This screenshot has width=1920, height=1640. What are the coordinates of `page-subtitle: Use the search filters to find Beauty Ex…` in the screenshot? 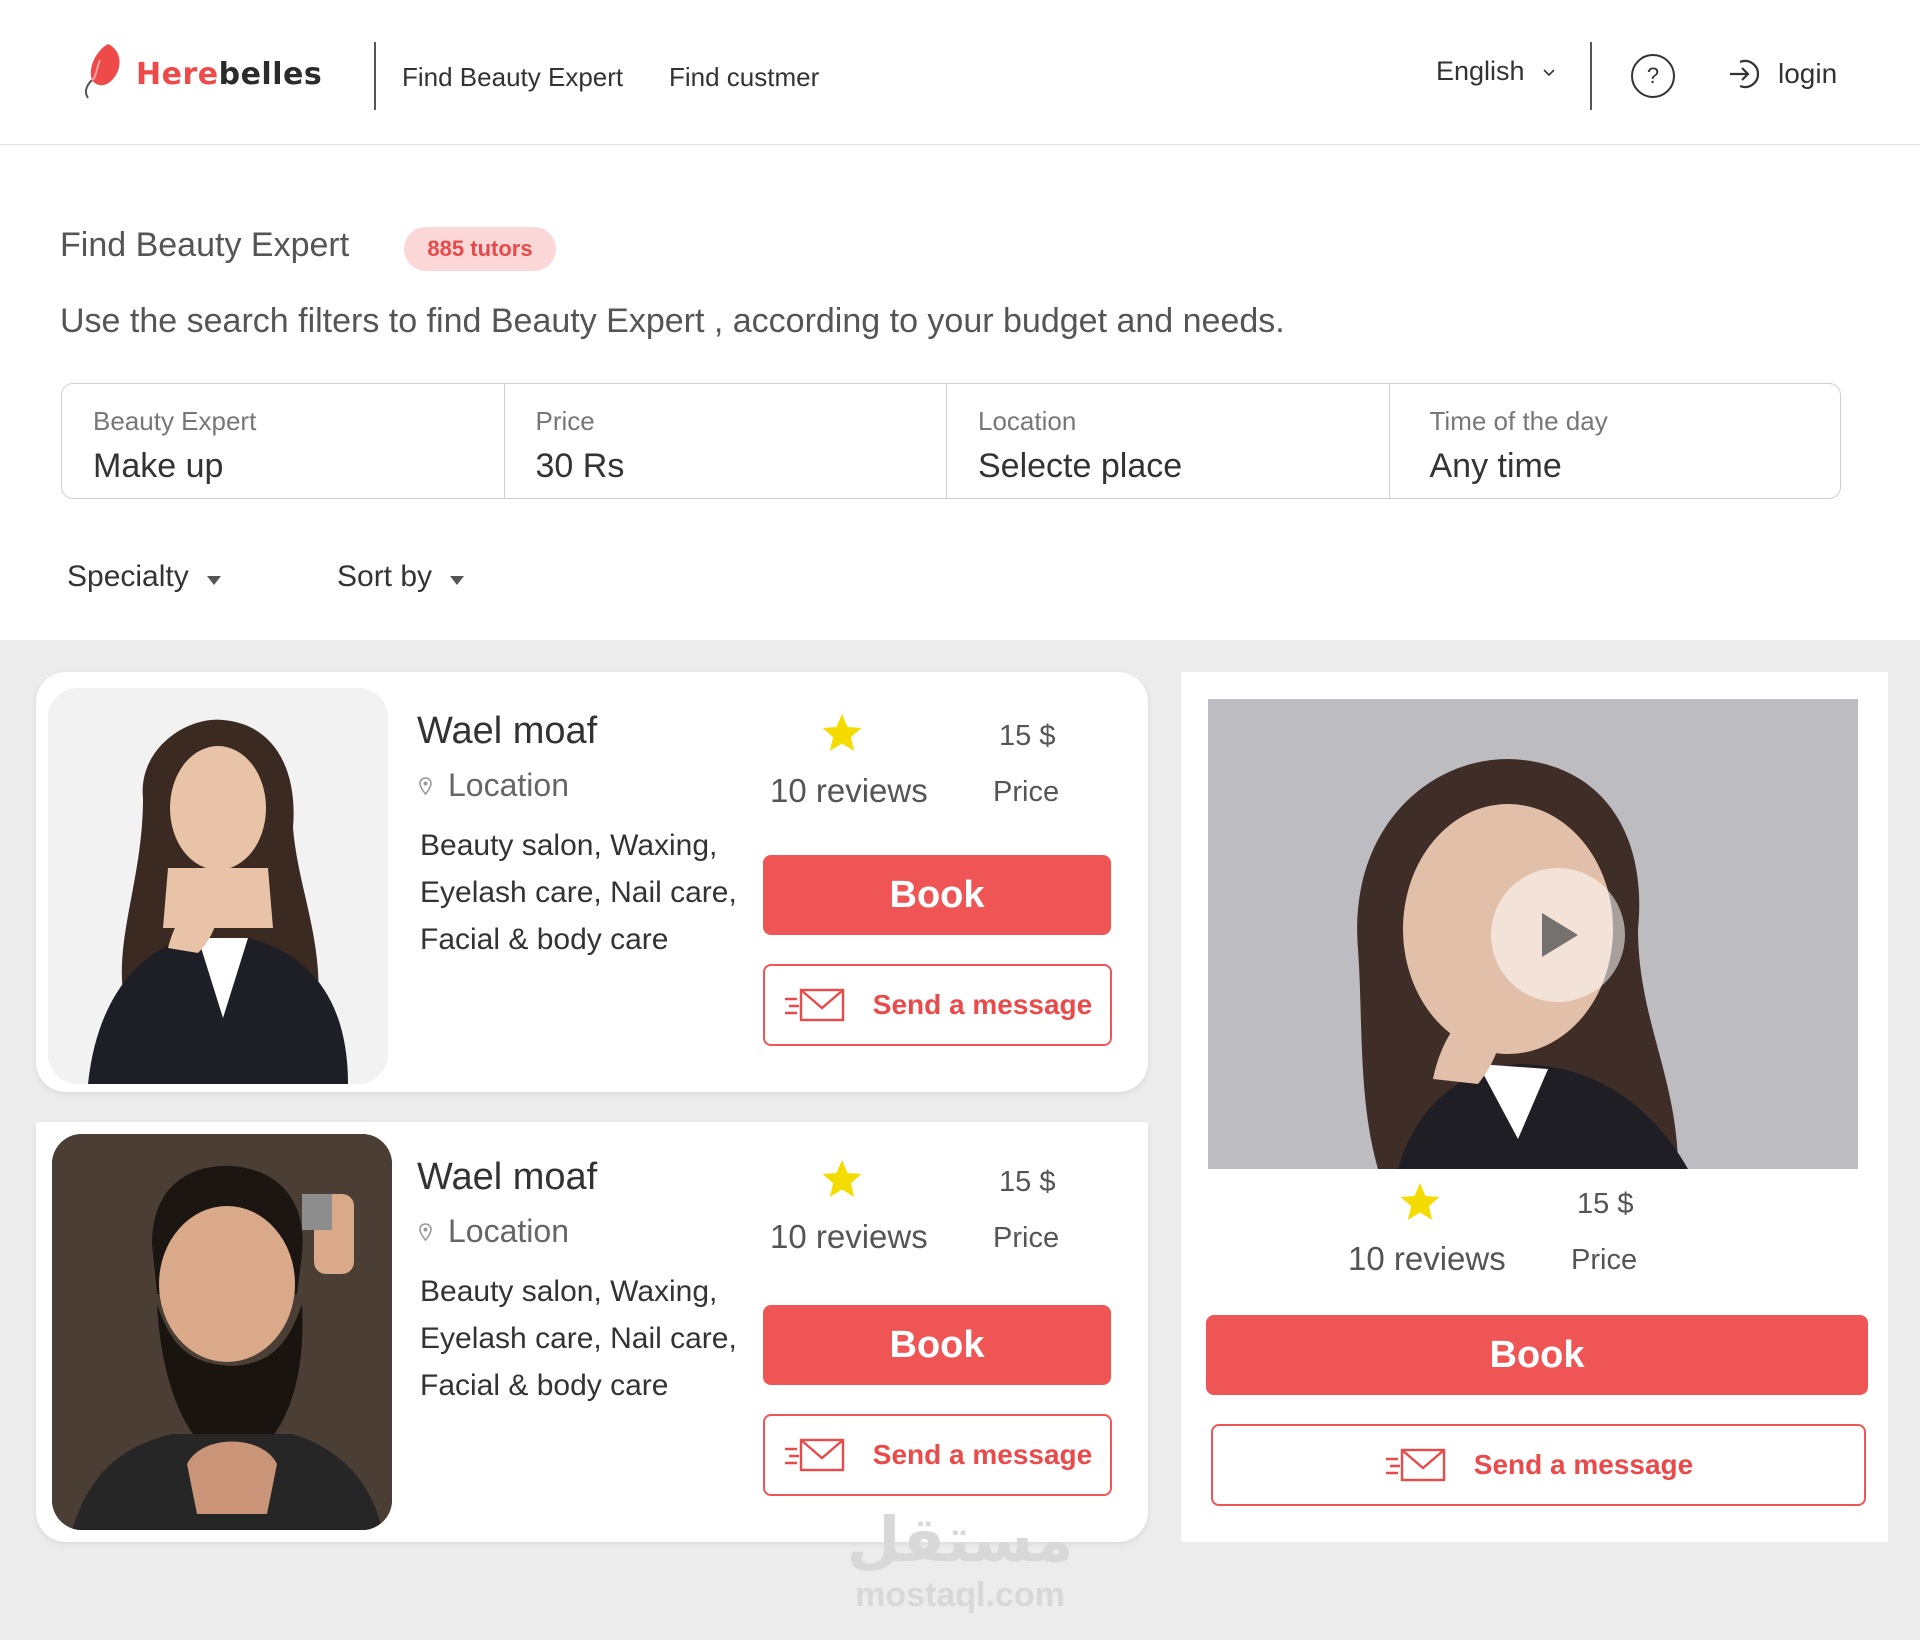 It's located at (672, 321).